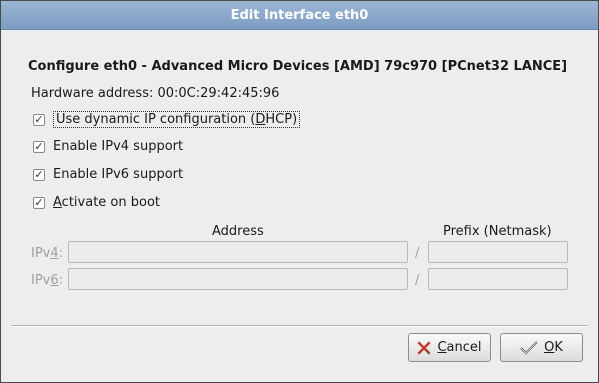 This screenshot has height=383, width=599. I want to click on checkmark-icon, so click(529, 347).